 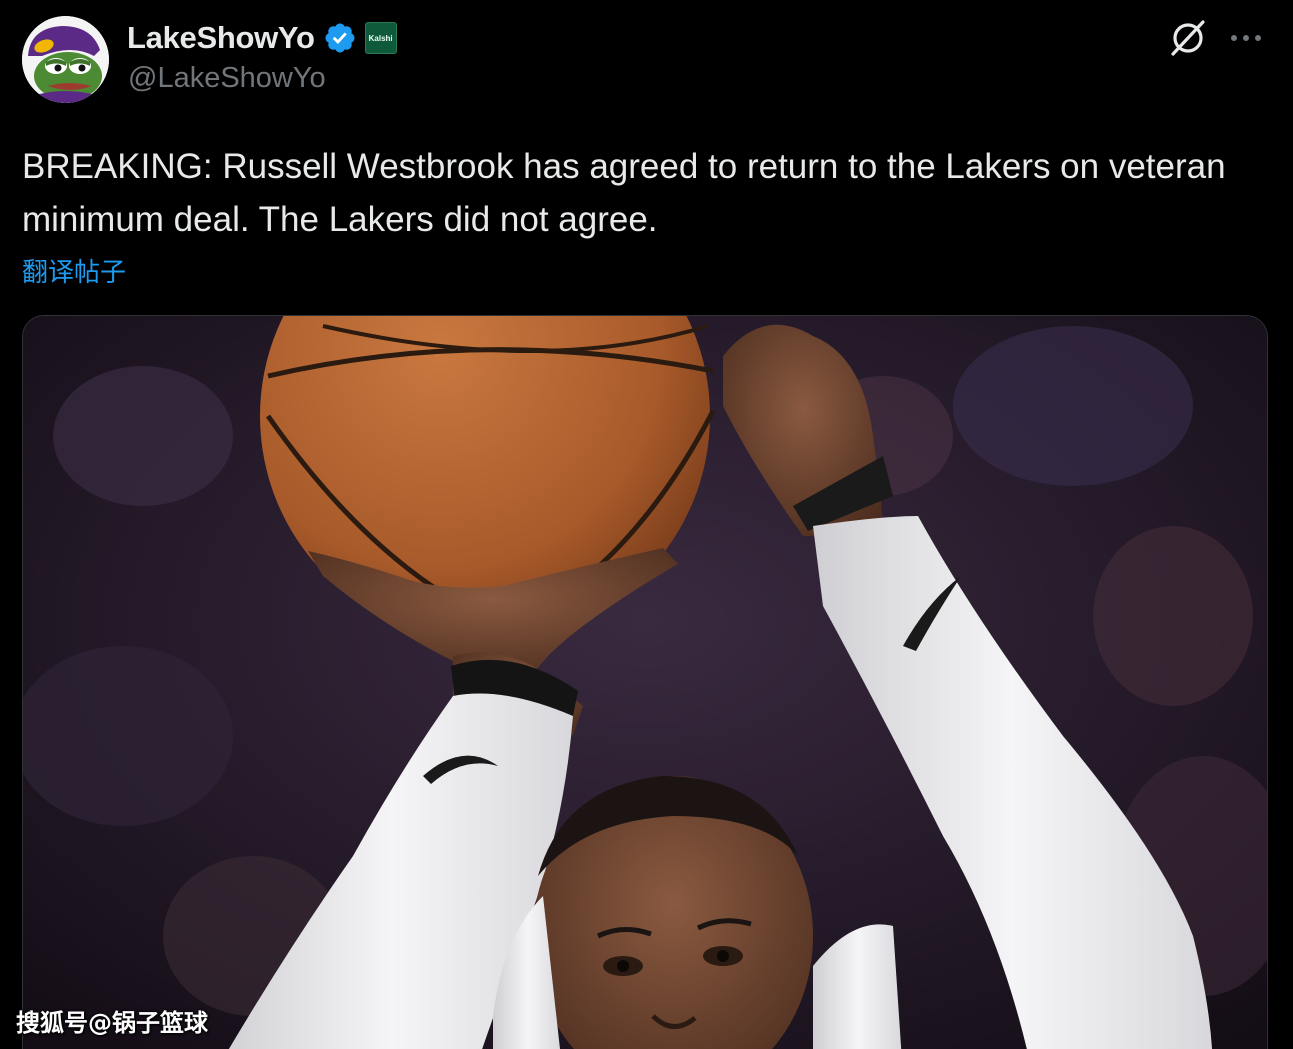 I want to click on author-avatar, so click(x=65, y=59).